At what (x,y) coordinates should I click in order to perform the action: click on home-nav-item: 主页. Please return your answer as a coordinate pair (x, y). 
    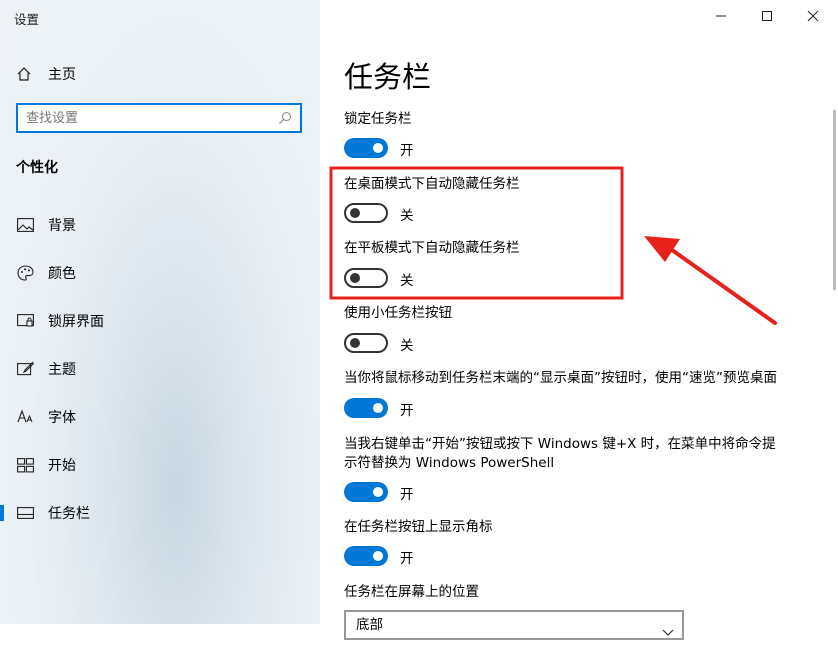
    Looking at the image, I should click on (46, 74).